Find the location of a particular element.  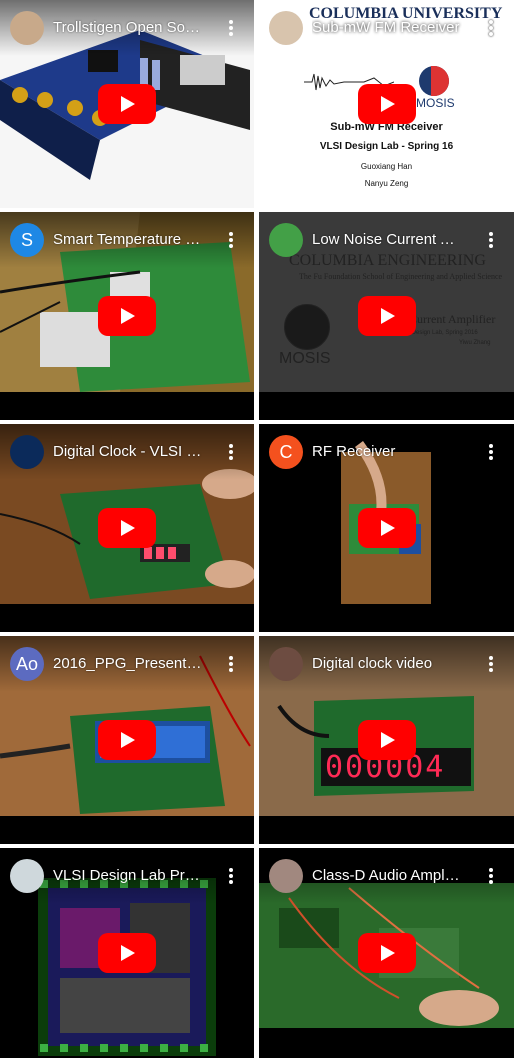

video-title: Low Noise Current Amplifier is located at coordinates (387, 240).